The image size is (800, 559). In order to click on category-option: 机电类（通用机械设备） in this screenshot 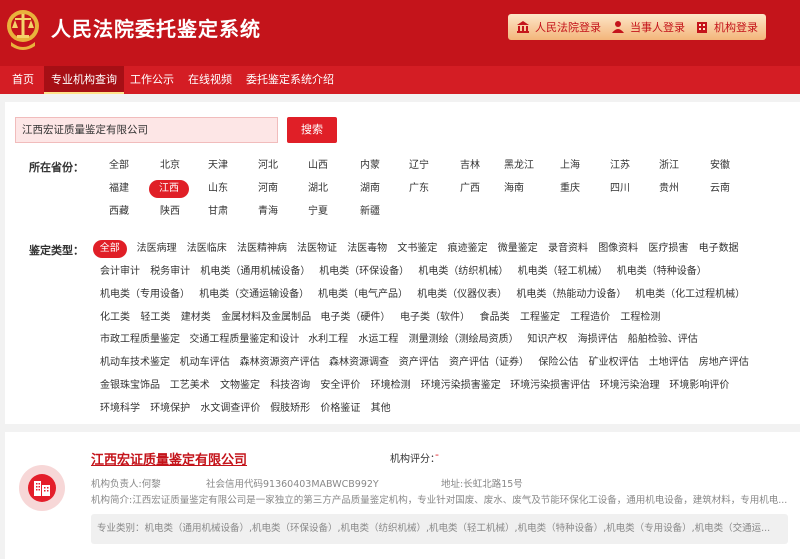, I will do `click(255, 272)`.